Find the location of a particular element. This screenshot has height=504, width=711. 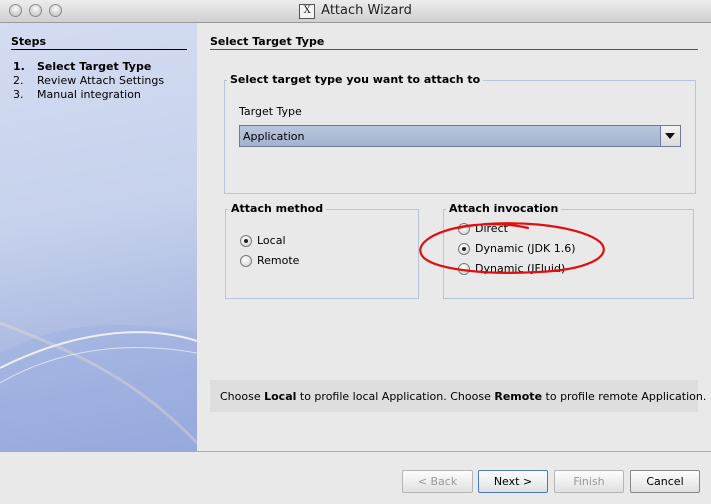

step-item-2: 2. Review Attach Settings is located at coordinates (88, 80).